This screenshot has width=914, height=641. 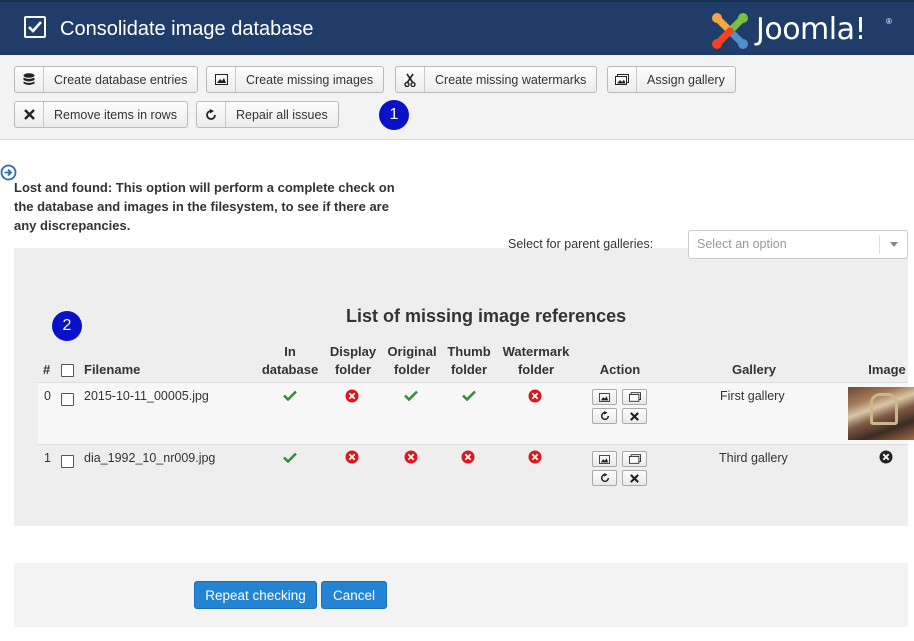 I want to click on chevron-down-icon, so click(x=893, y=244).